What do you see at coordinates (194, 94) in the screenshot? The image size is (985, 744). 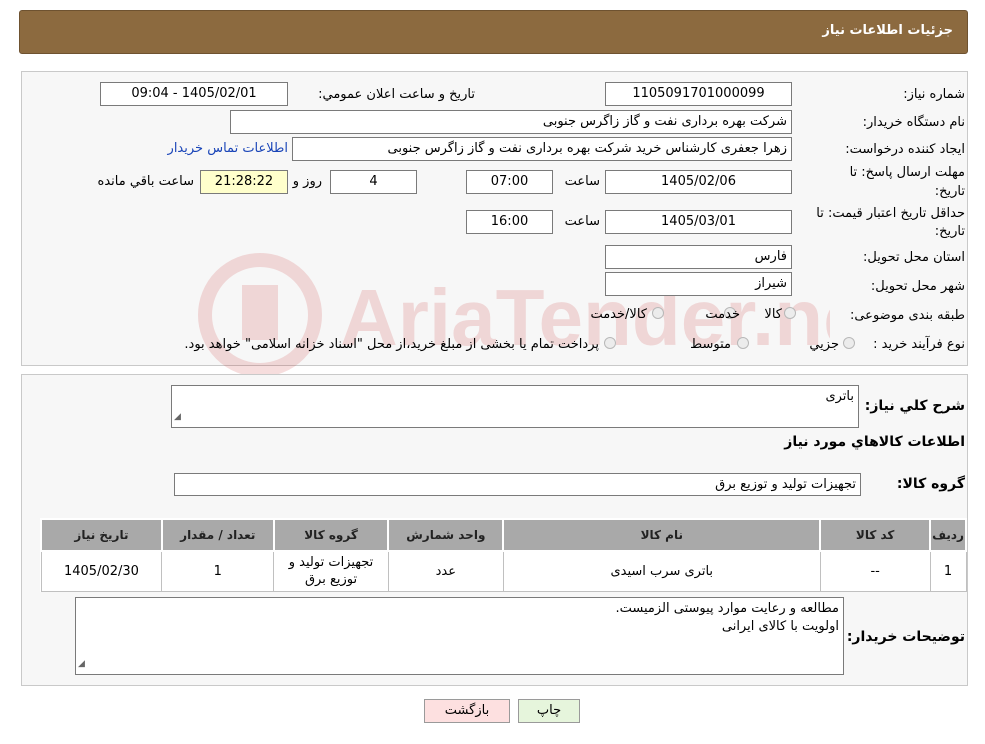 I see `announce-field: 1405/02/01 - 09:04` at bounding box center [194, 94].